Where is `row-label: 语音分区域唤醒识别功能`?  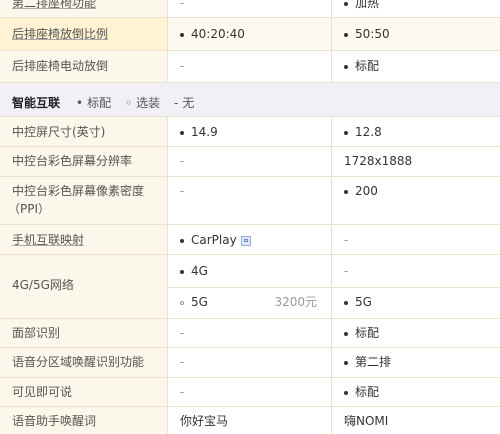 row-label: 语音分区域唤醒识别功能 is located at coordinates (78, 362).